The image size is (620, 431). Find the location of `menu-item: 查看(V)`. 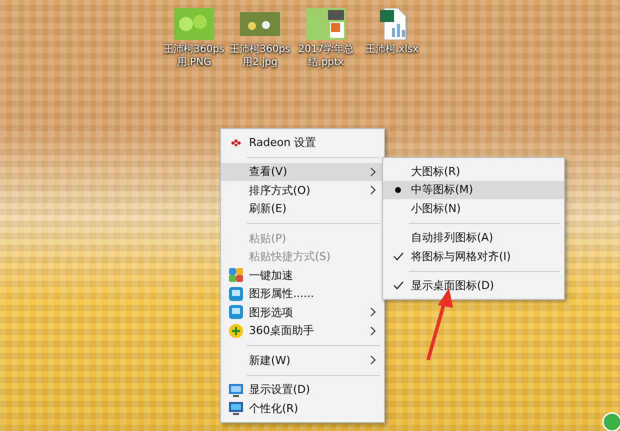

menu-item: 查看(V) is located at coordinates (302, 171).